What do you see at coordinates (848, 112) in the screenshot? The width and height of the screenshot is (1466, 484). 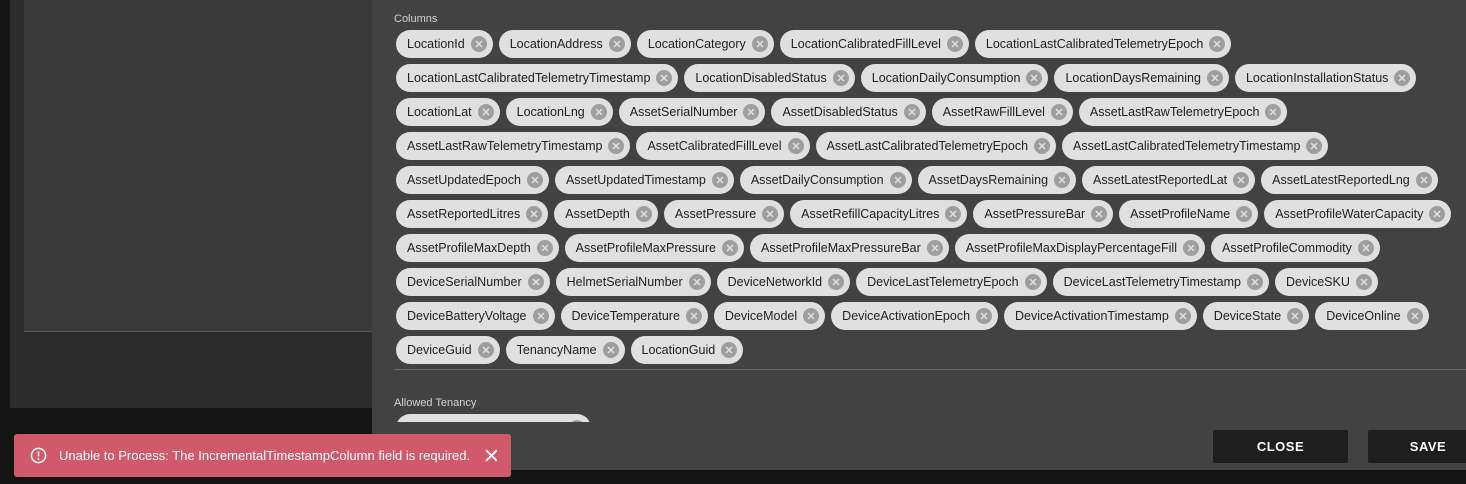 I see `column-chip: AssetDisabledStatus` at bounding box center [848, 112].